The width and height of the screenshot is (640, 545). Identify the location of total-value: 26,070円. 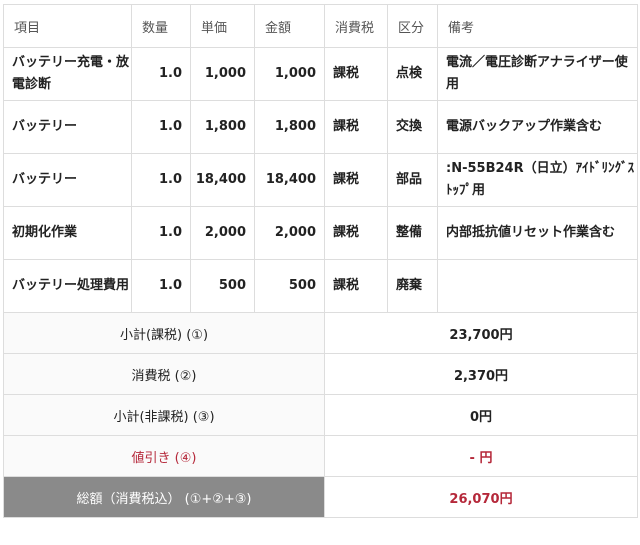
(481, 497).